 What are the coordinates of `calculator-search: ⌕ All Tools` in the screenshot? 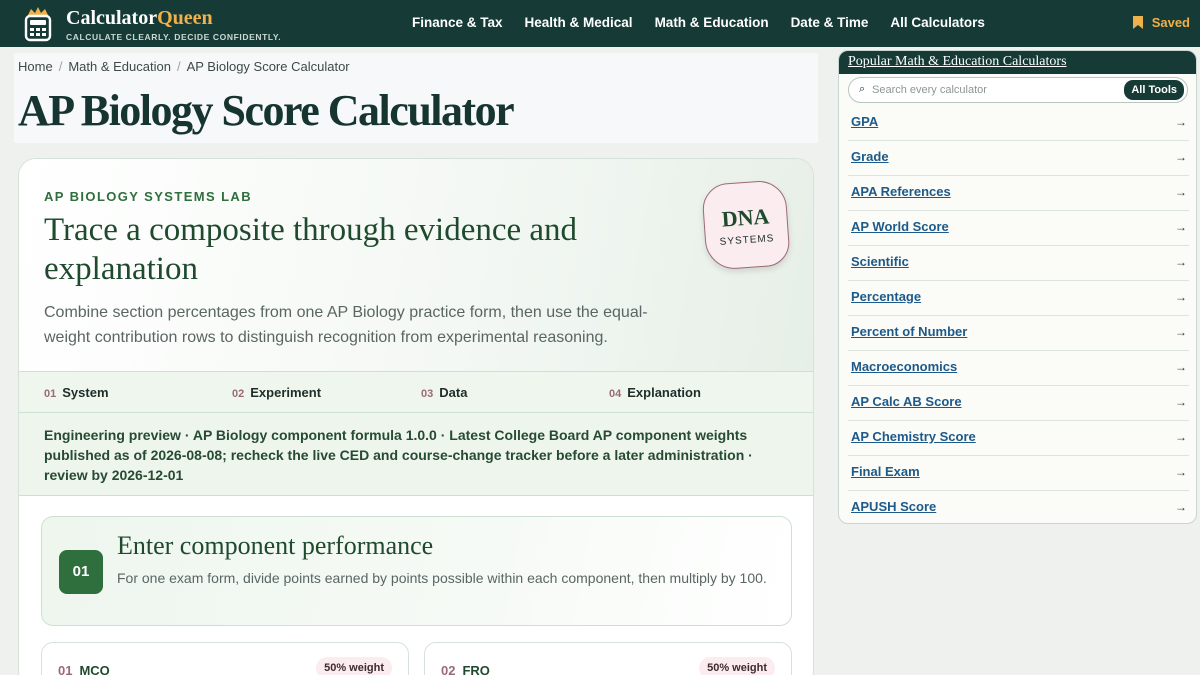 It's located at (1018, 90).